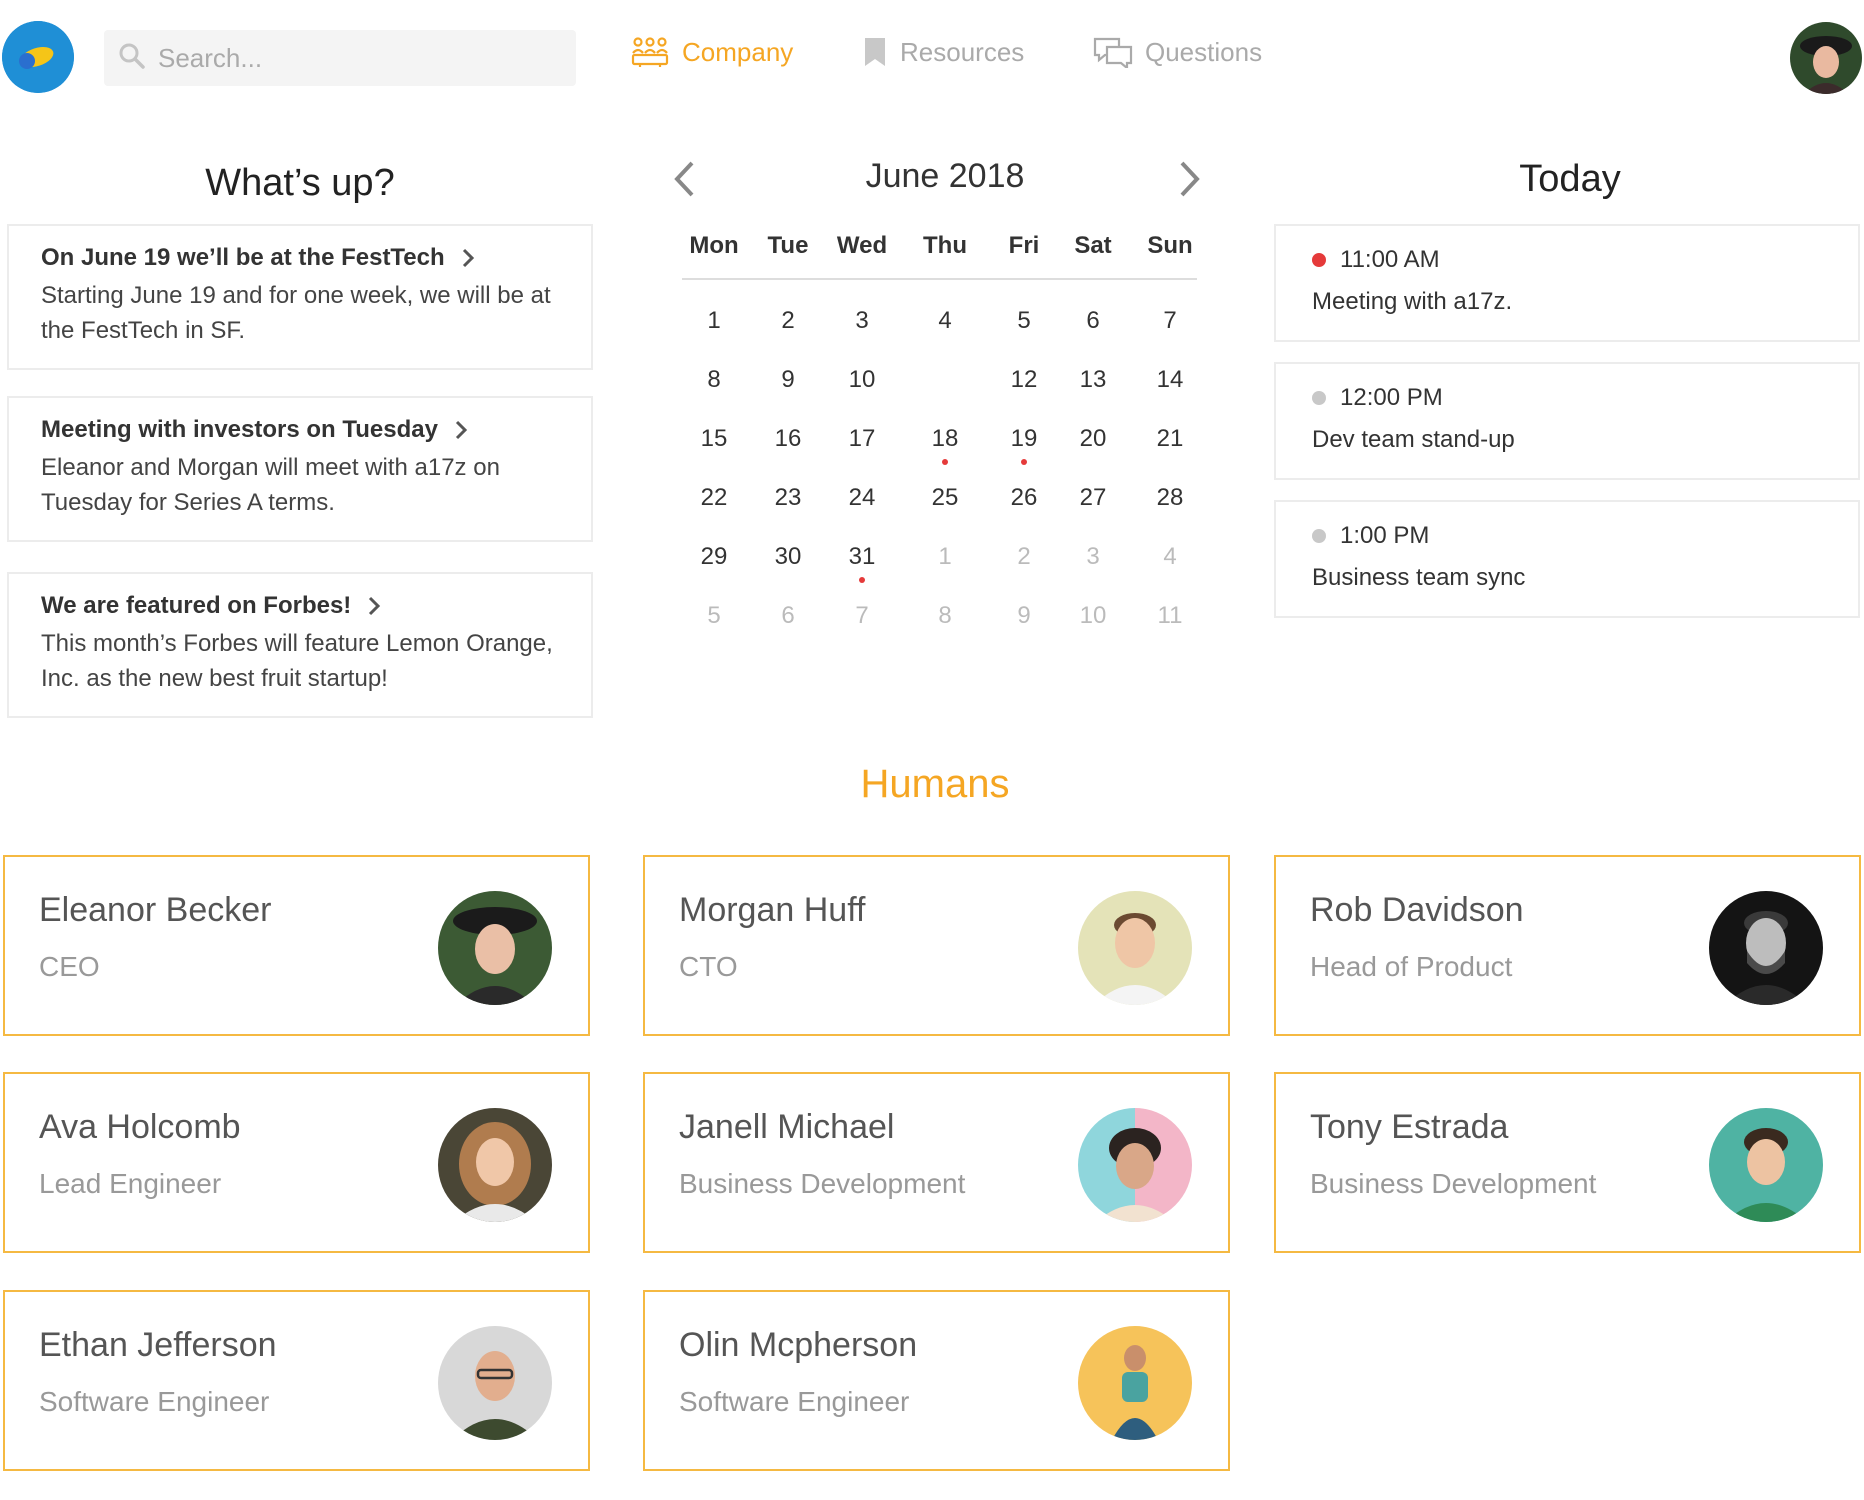 Image resolution: width=1864 pixels, height=1500 pixels. What do you see at coordinates (140, 1127) in the screenshot?
I see `person-name: Ava Holcomb` at bounding box center [140, 1127].